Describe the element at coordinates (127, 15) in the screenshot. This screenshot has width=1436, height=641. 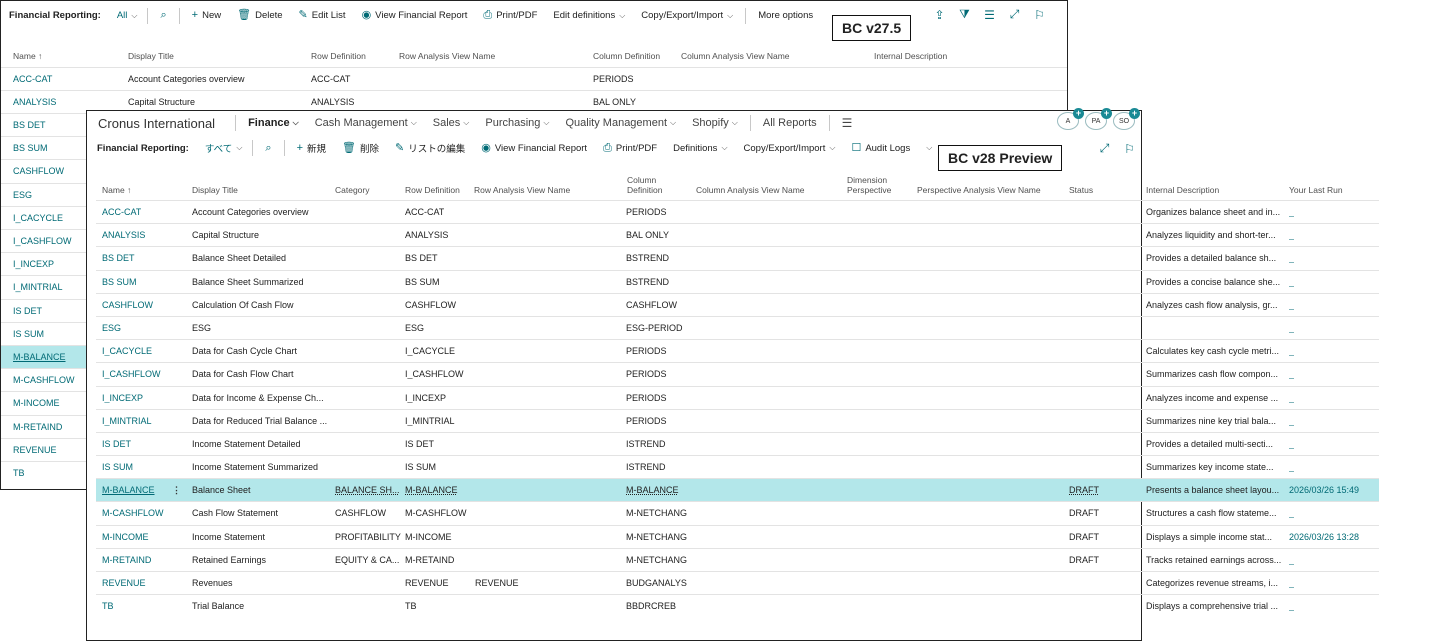
I see `old-filter-dropdown: All ⌵` at that location.